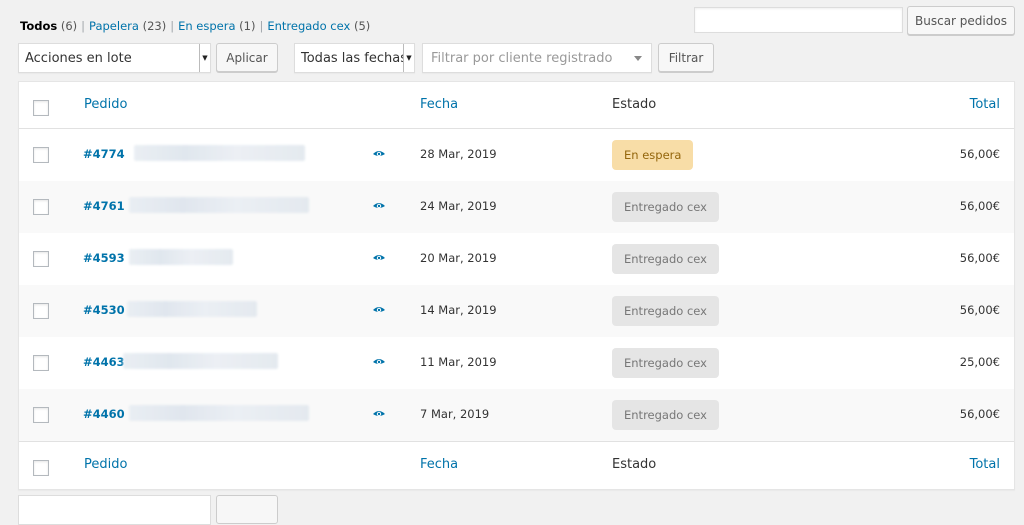 This screenshot has height=525, width=1024. What do you see at coordinates (105, 464) in the screenshot?
I see `column-order-sort-footer: Pedido` at bounding box center [105, 464].